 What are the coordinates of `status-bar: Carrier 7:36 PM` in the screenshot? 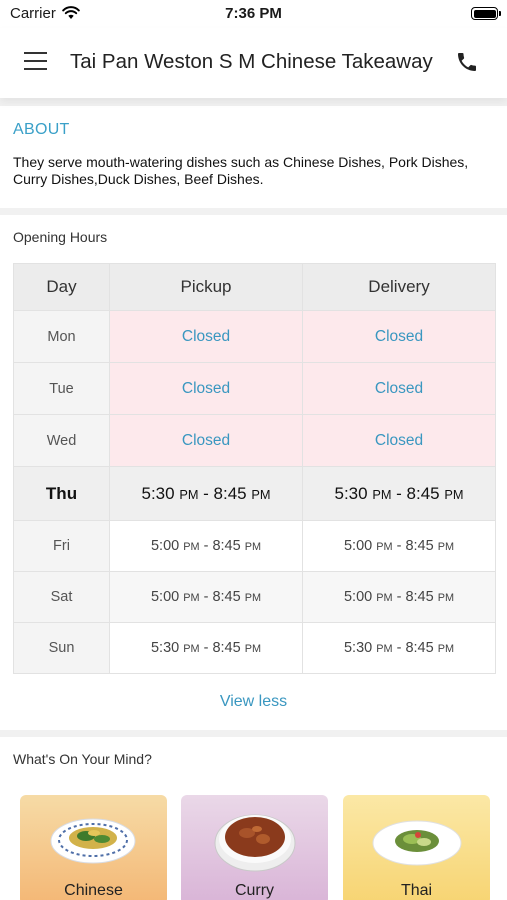 It's located at (253, 14).